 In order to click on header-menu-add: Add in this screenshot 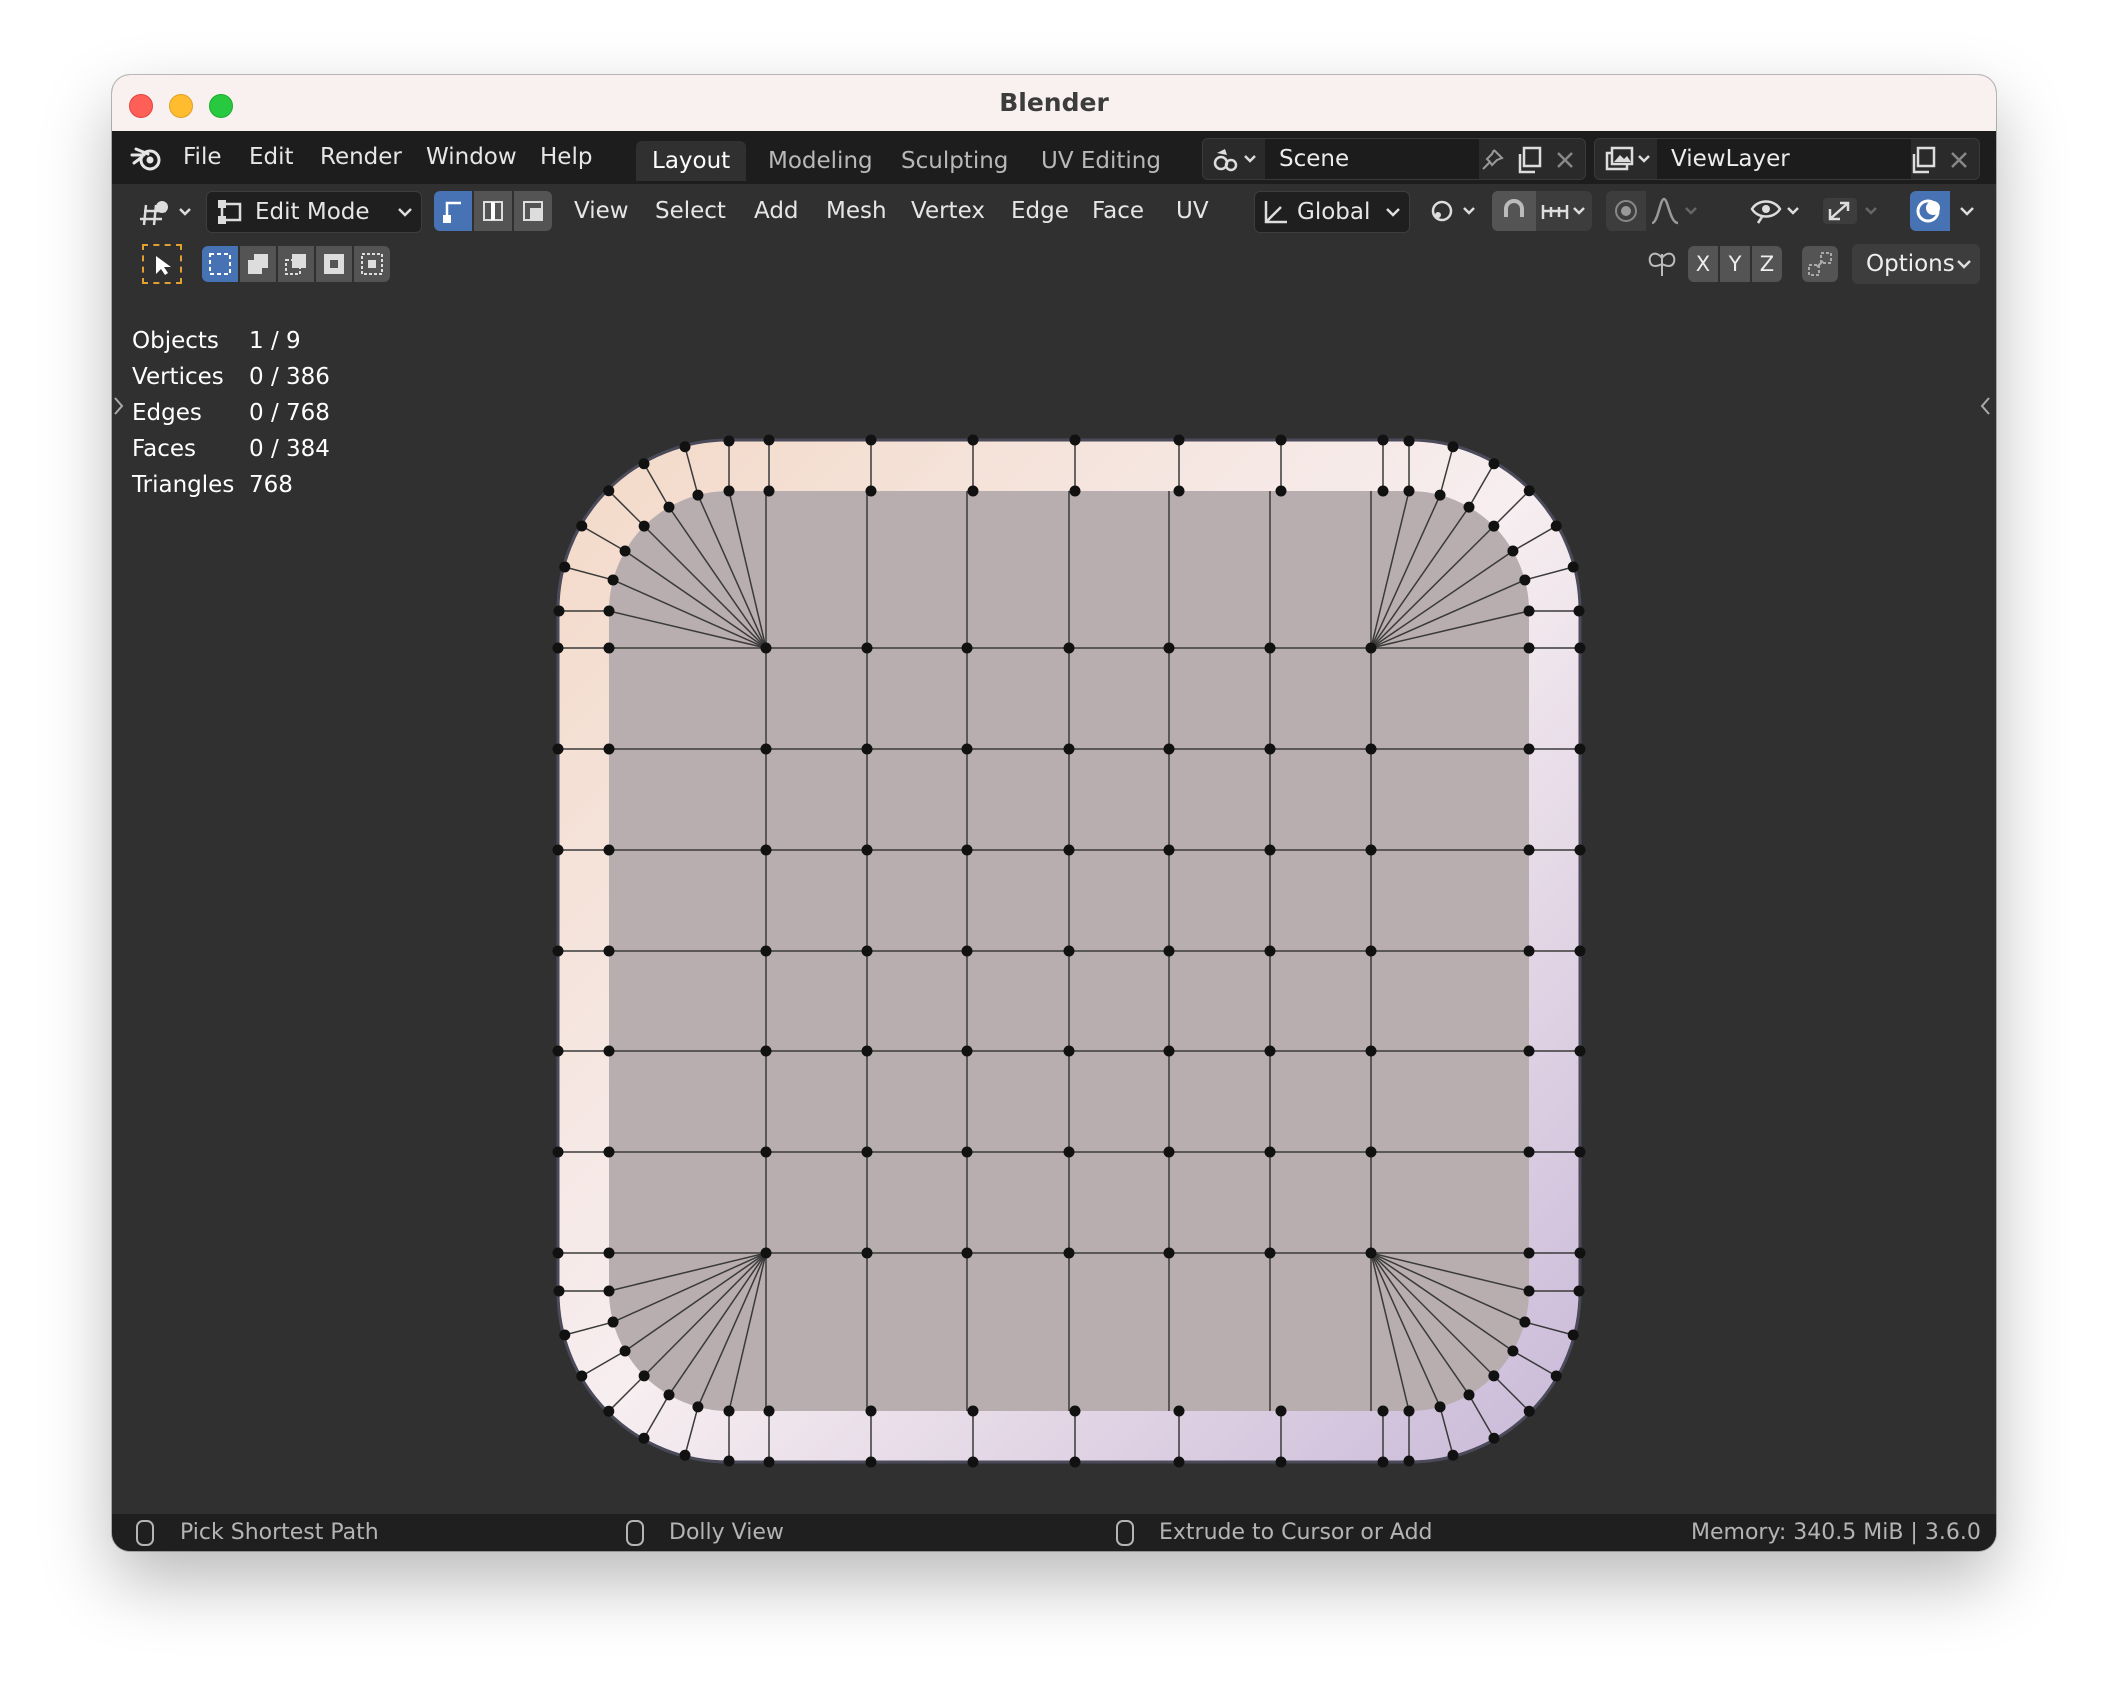, I will do `click(776, 211)`.